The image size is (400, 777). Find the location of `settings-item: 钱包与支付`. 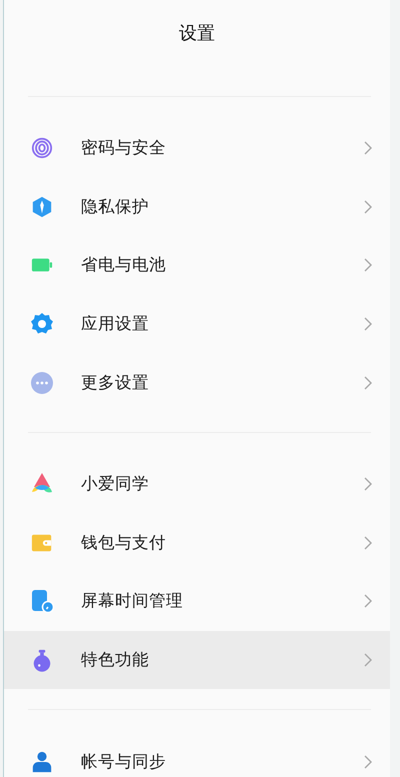

settings-item: 钱包与支付 is located at coordinates (197, 543).